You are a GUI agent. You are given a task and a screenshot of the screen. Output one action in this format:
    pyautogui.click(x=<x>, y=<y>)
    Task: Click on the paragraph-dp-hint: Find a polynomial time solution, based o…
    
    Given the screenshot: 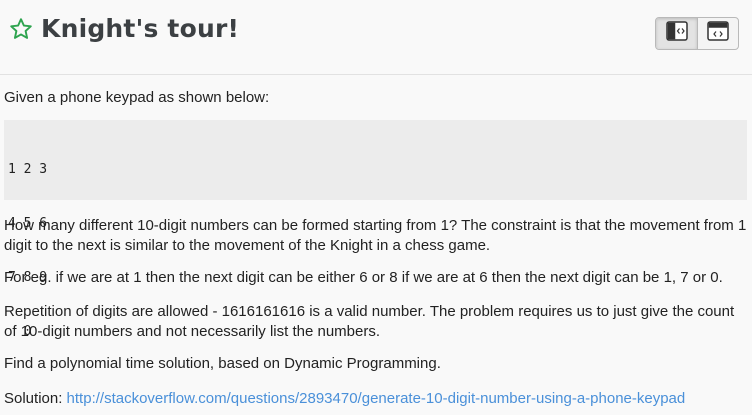 What is the action you would take?
    pyautogui.click(x=222, y=363)
    